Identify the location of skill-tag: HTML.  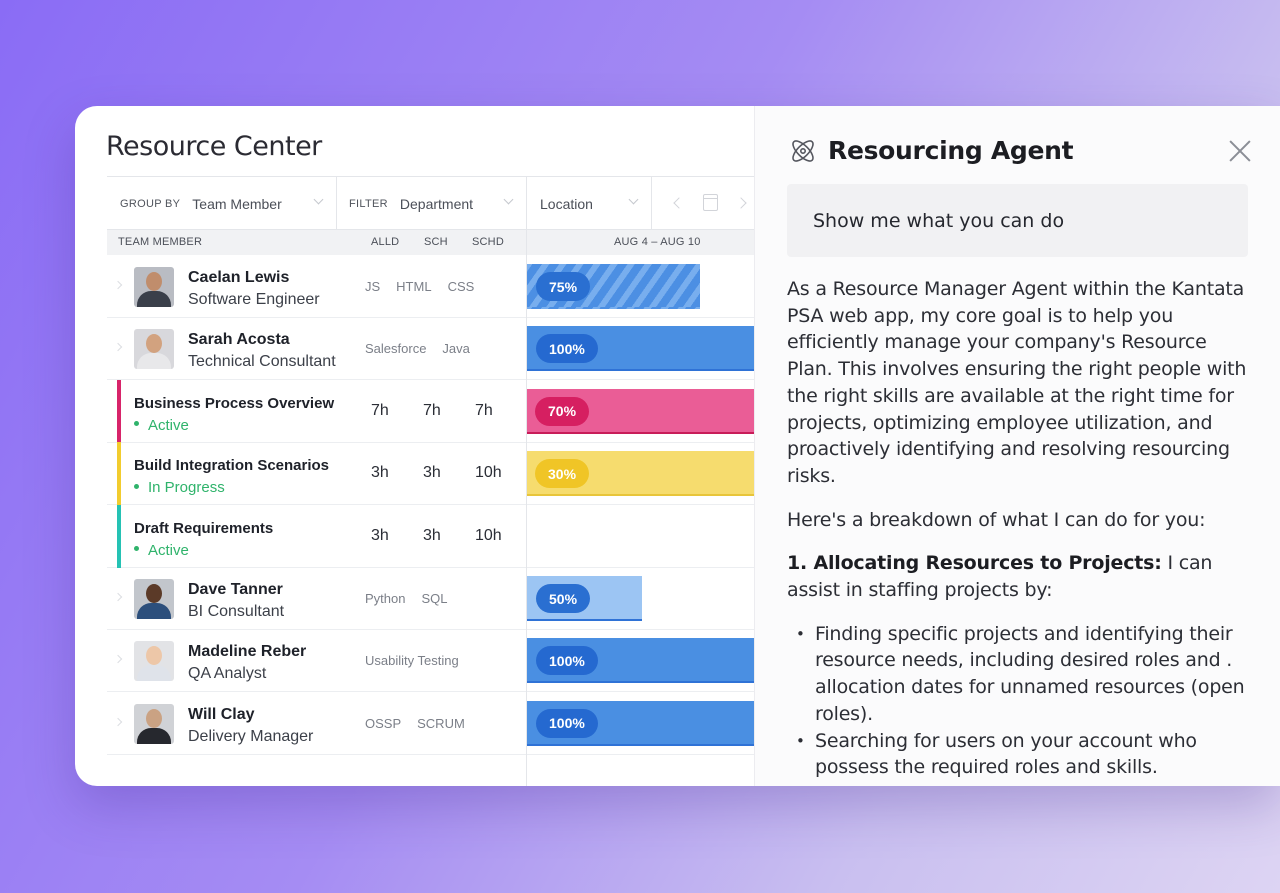
(414, 286).